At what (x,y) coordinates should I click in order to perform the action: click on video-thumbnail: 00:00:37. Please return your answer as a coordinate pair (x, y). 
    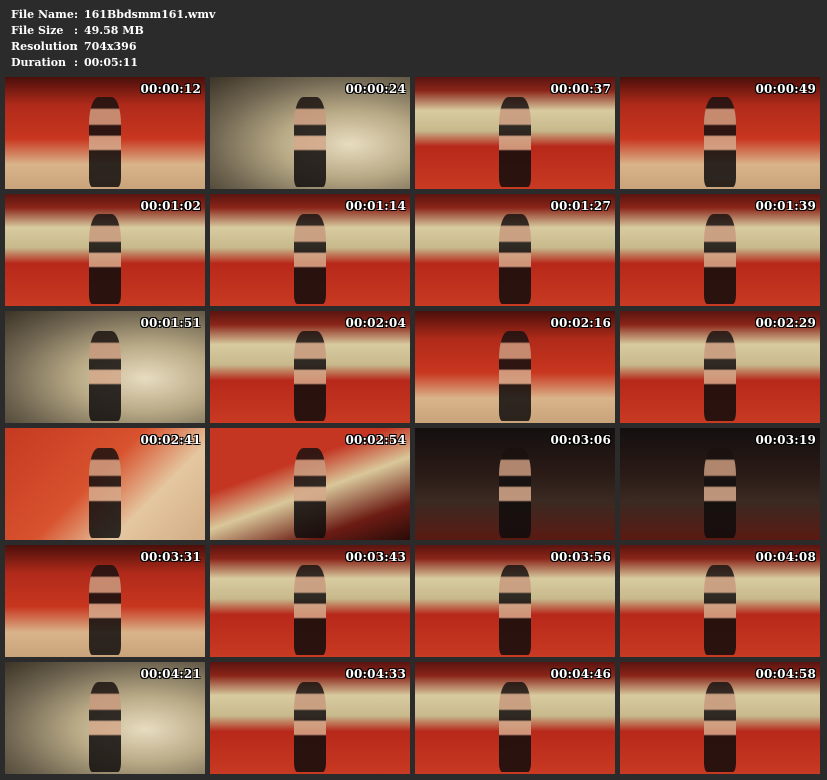
    Looking at the image, I should click on (515, 133).